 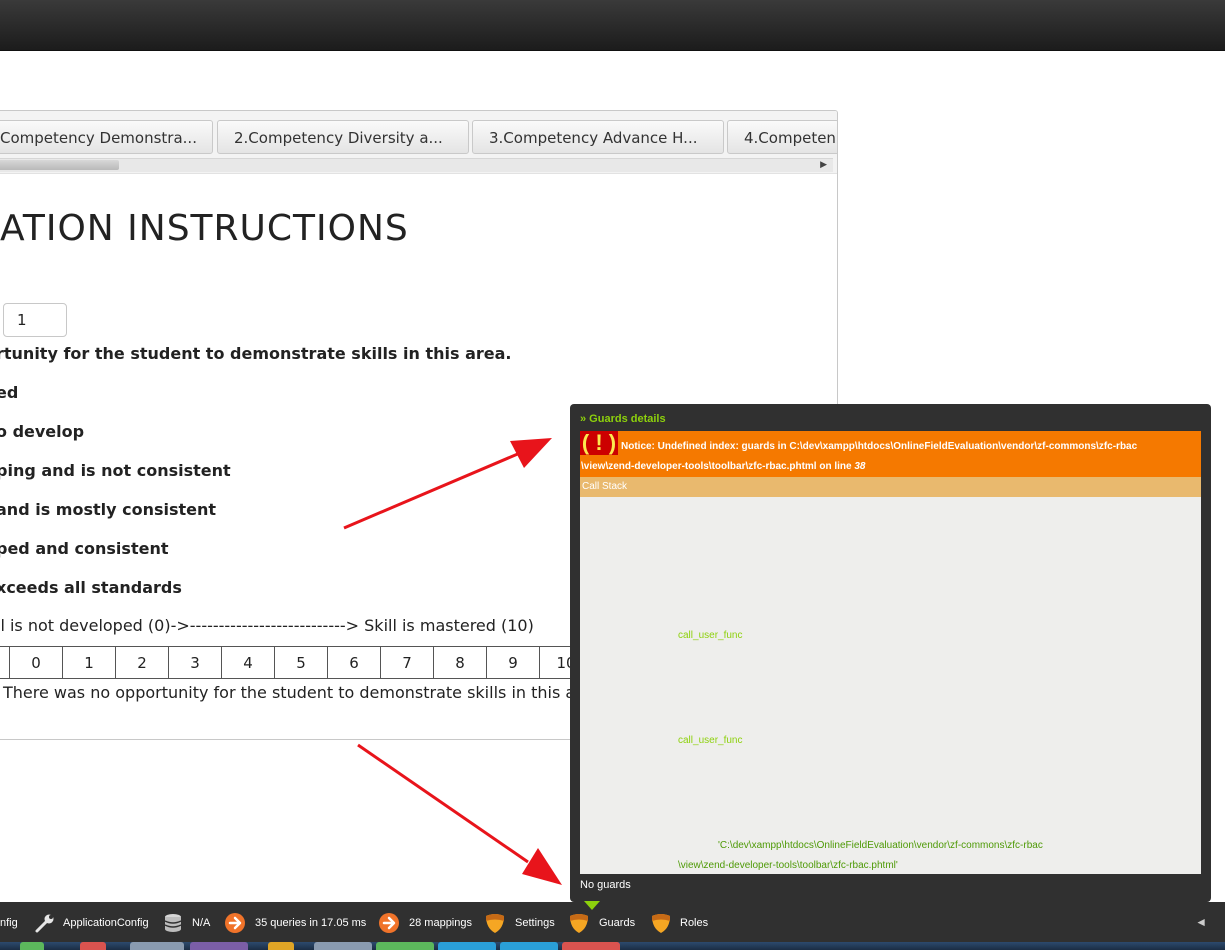 I want to click on scale-cell: 4, so click(x=248, y=662).